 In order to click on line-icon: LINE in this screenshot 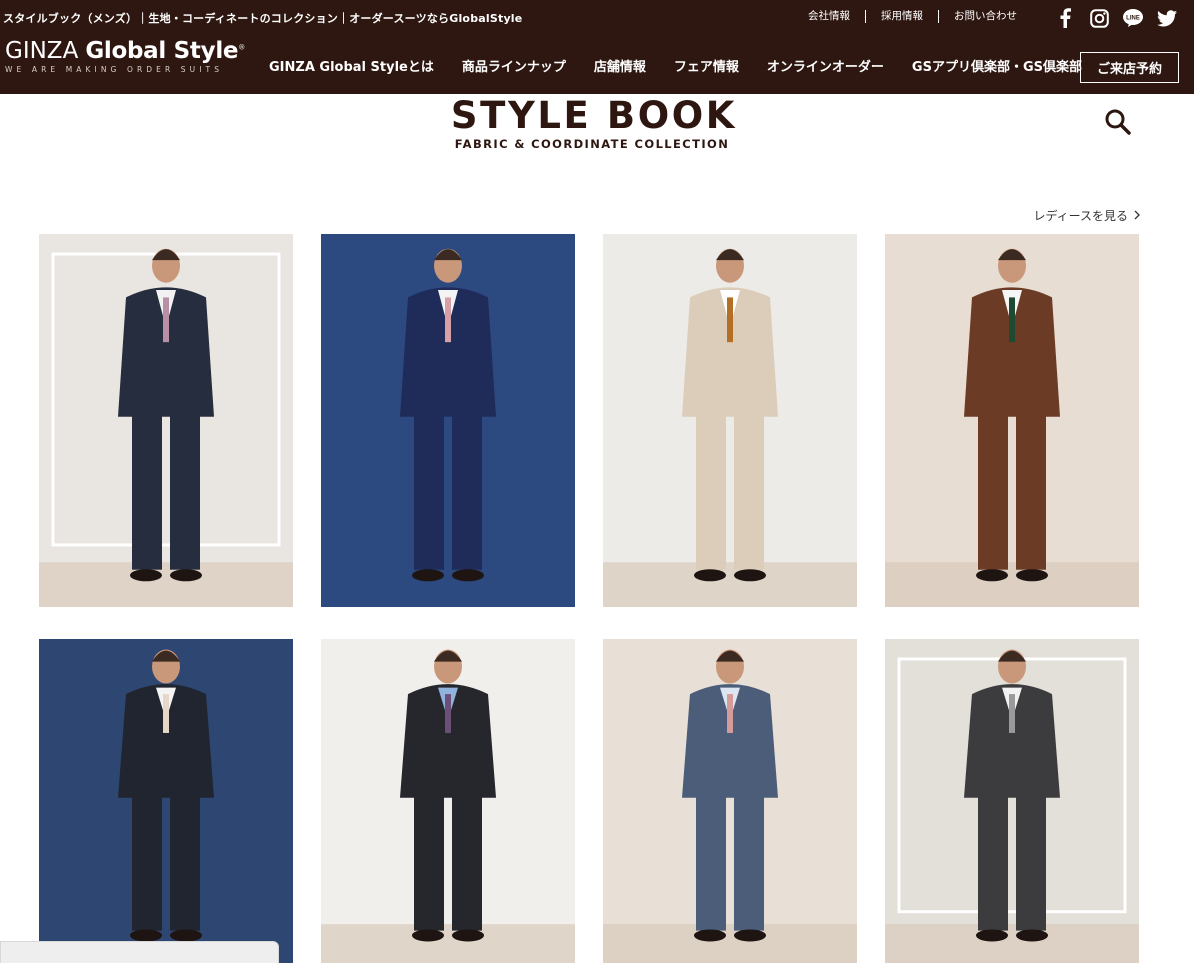, I will do `click(1133, 18)`.